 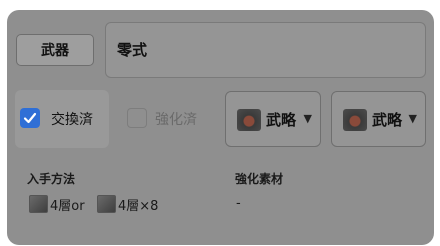 What do you see at coordinates (51, 179) in the screenshot?
I see `acquisition-label: 入手方法` at bounding box center [51, 179].